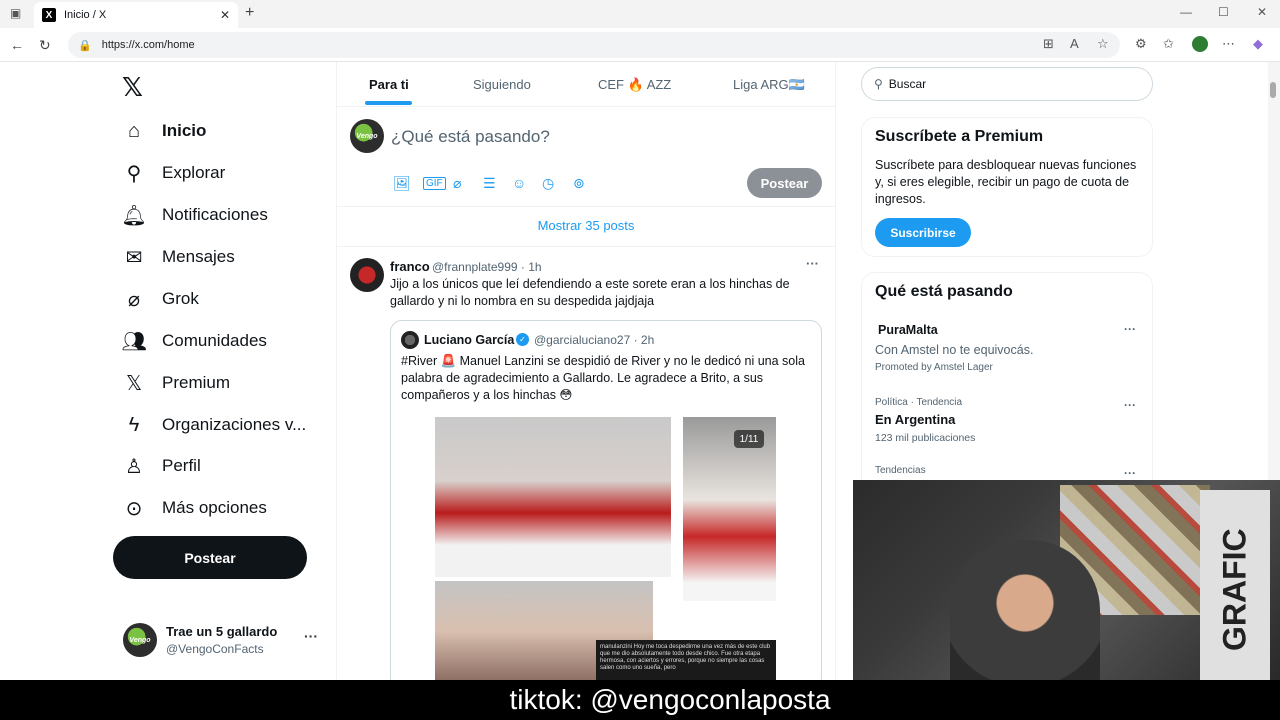  Describe the element at coordinates (640, 14) in the screenshot. I see `browser-tab-bar: ▣ X Inicio / X ✕ + — ☐ ✕` at that location.